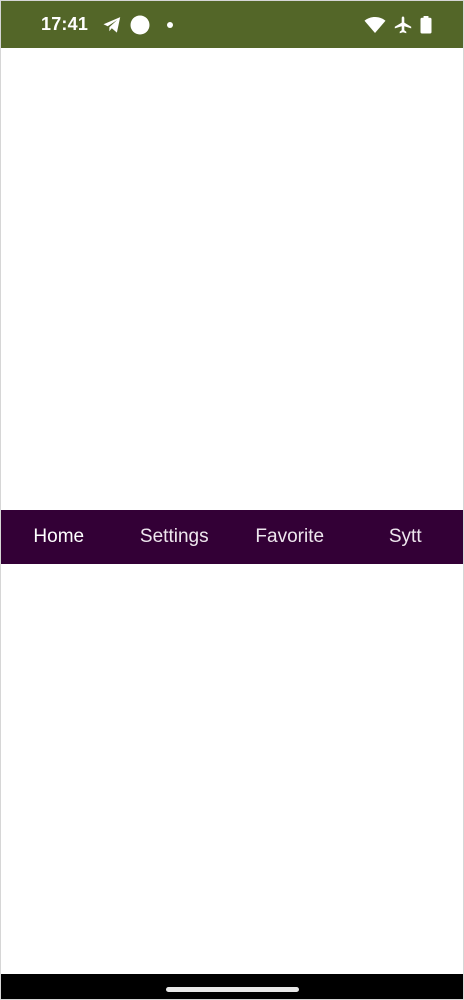 Image resolution: width=464 pixels, height=1000 pixels. I want to click on tab-sytt: Sytt, so click(406, 537).